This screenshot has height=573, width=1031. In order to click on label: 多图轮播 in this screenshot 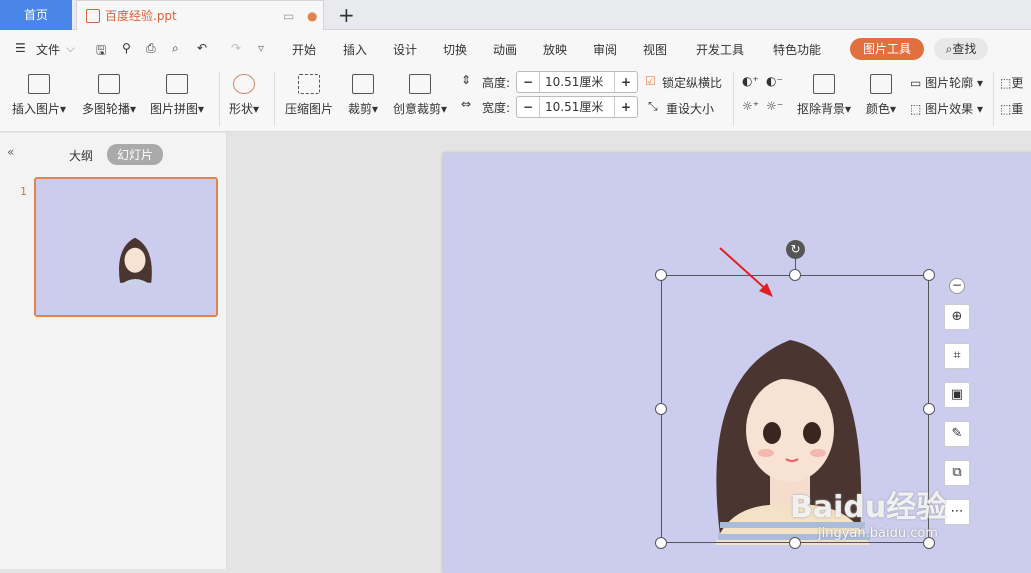, I will do `click(106, 109)`.